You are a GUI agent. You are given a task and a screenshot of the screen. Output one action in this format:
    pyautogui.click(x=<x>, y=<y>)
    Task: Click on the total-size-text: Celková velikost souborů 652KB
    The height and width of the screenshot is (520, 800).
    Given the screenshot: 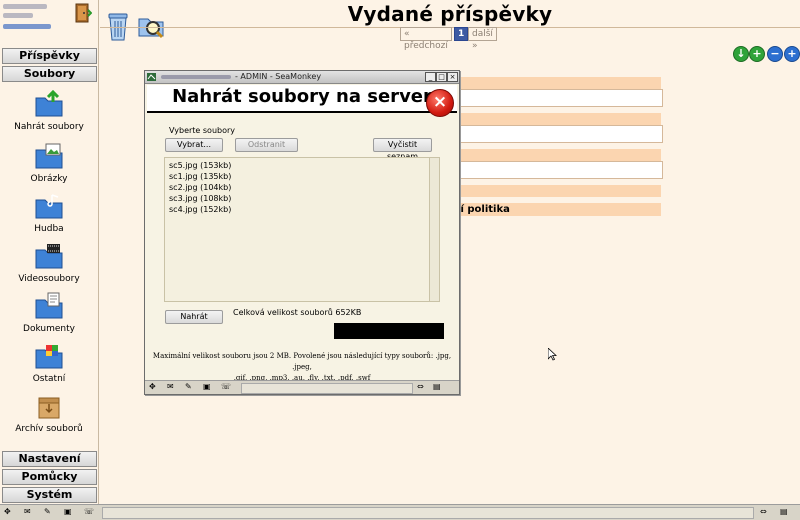 What is the action you would take?
    pyautogui.click(x=297, y=312)
    